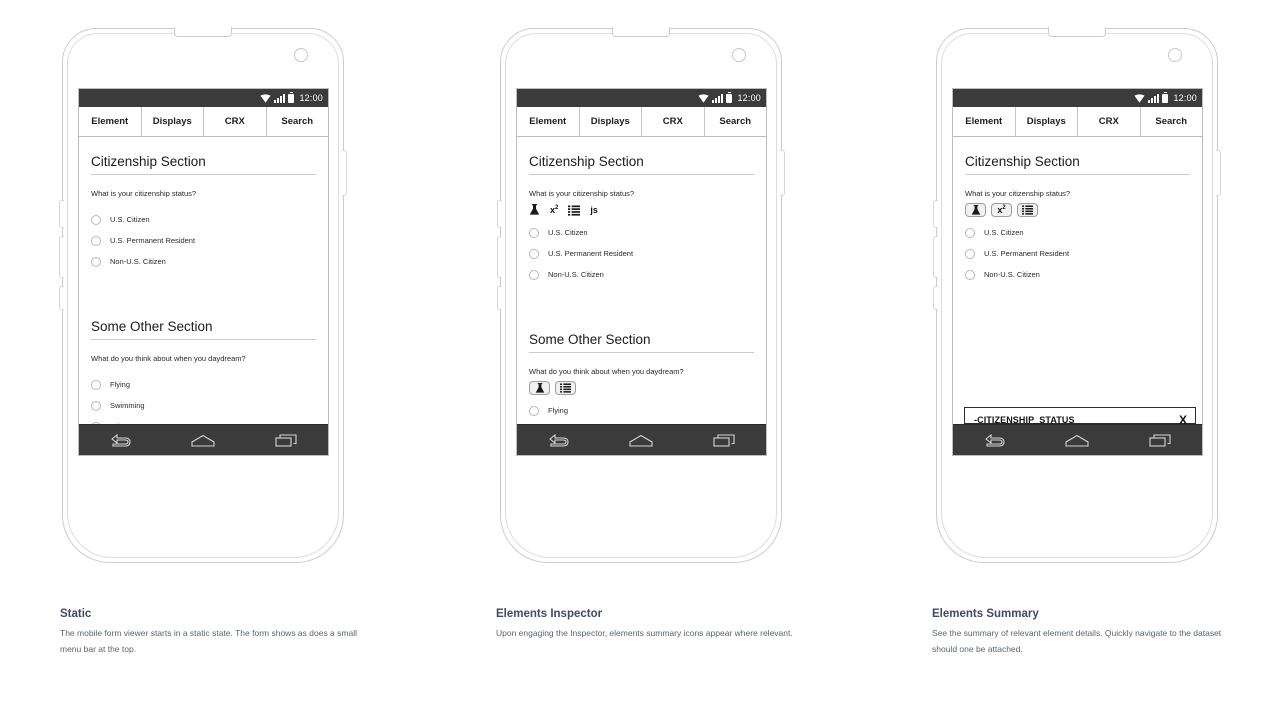  Describe the element at coordinates (549, 614) in the screenshot. I see `caption-title: Elements Inspector` at that location.